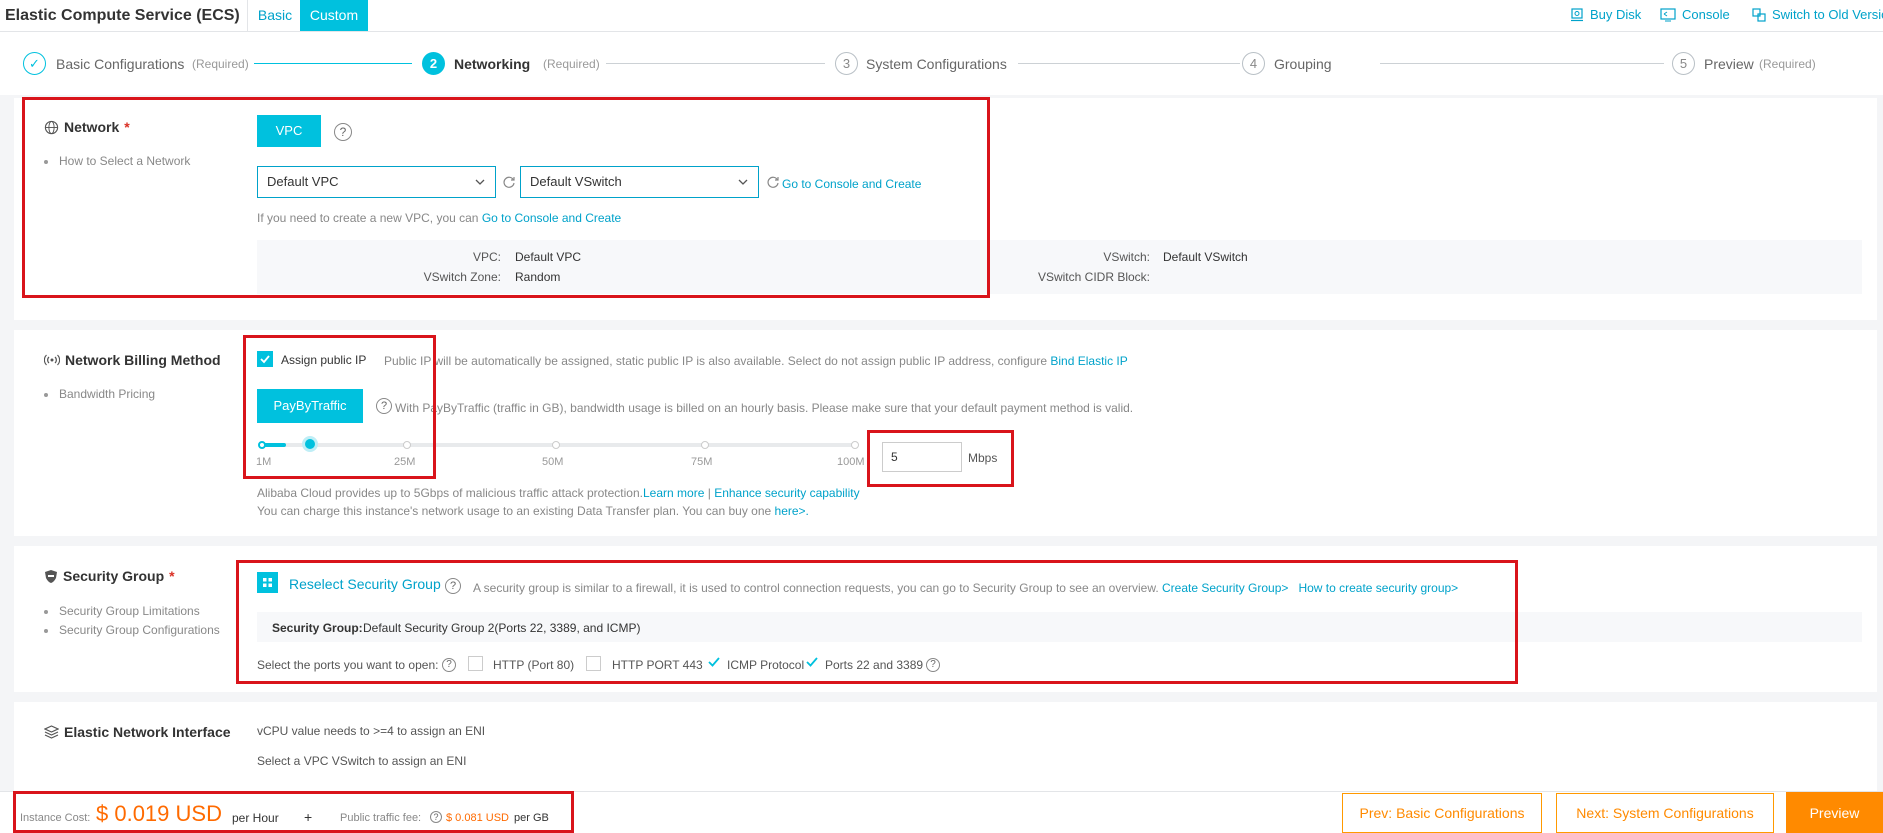 Image resolution: width=1883 pixels, height=833 pixels. I want to click on port-http-80-label: HTTP (Port 80), so click(533, 665).